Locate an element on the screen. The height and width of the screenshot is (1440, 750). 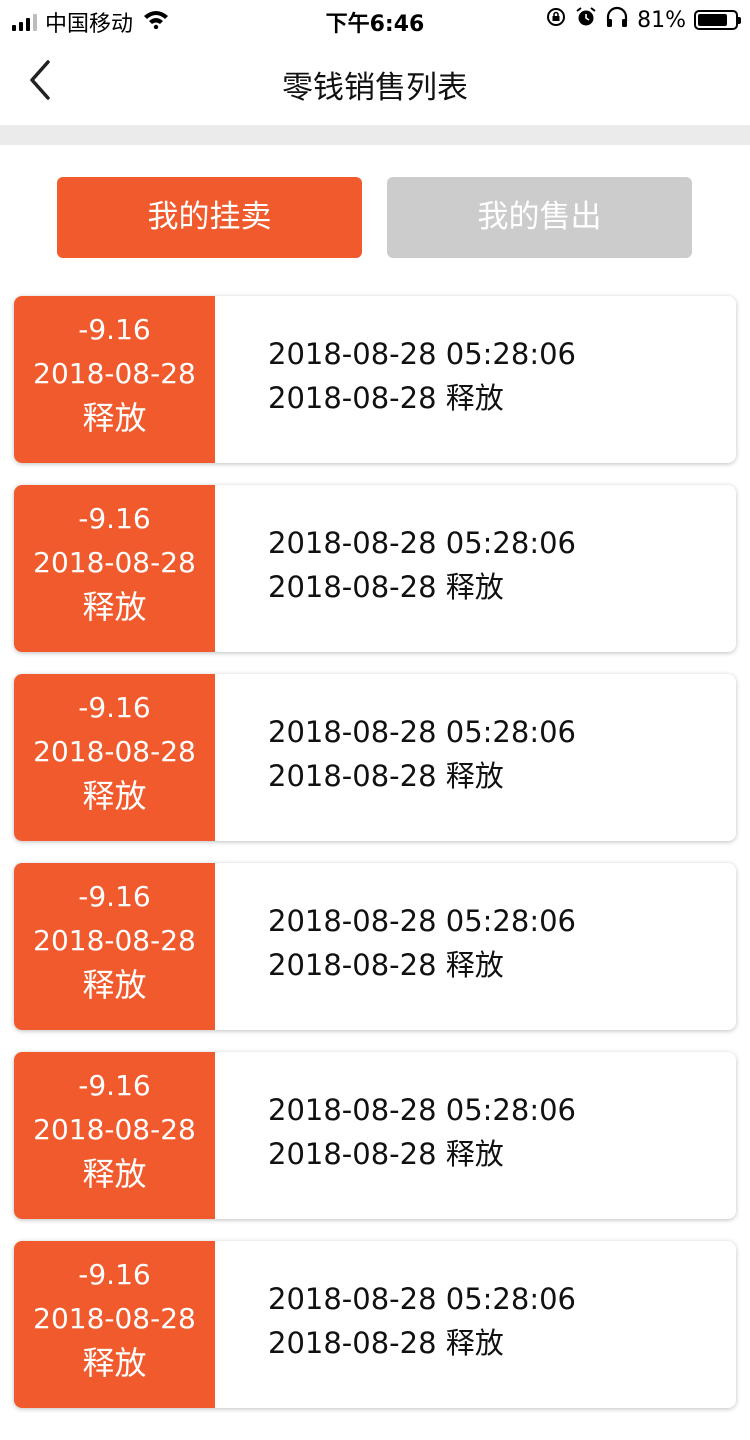
battery-icon is located at coordinates (717, 20).